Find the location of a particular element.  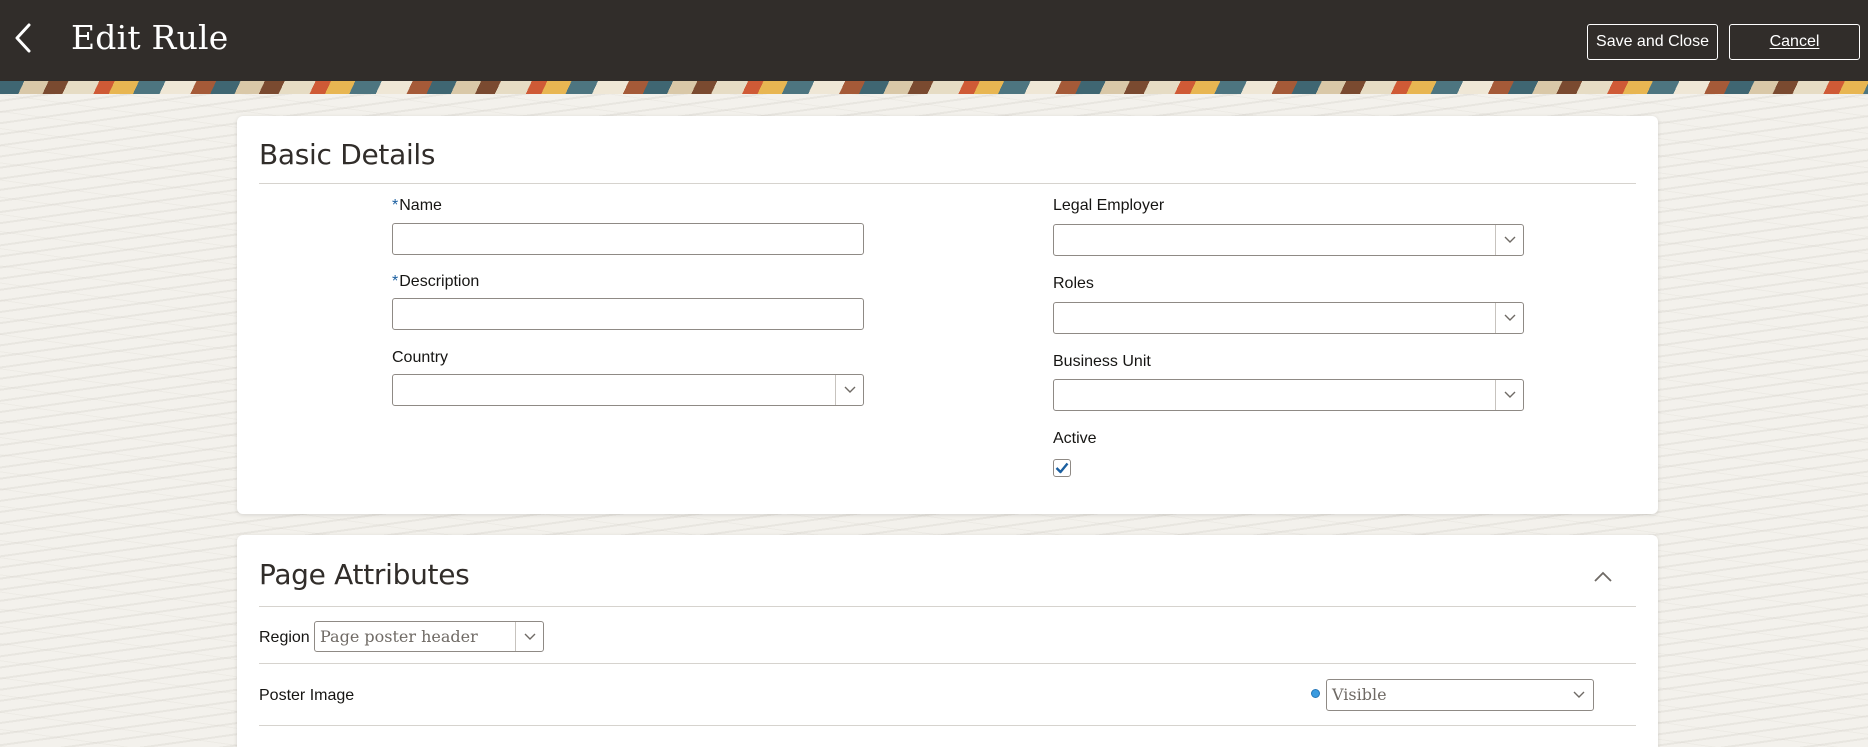

checkmark-icon is located at coordinates (1062, 468).